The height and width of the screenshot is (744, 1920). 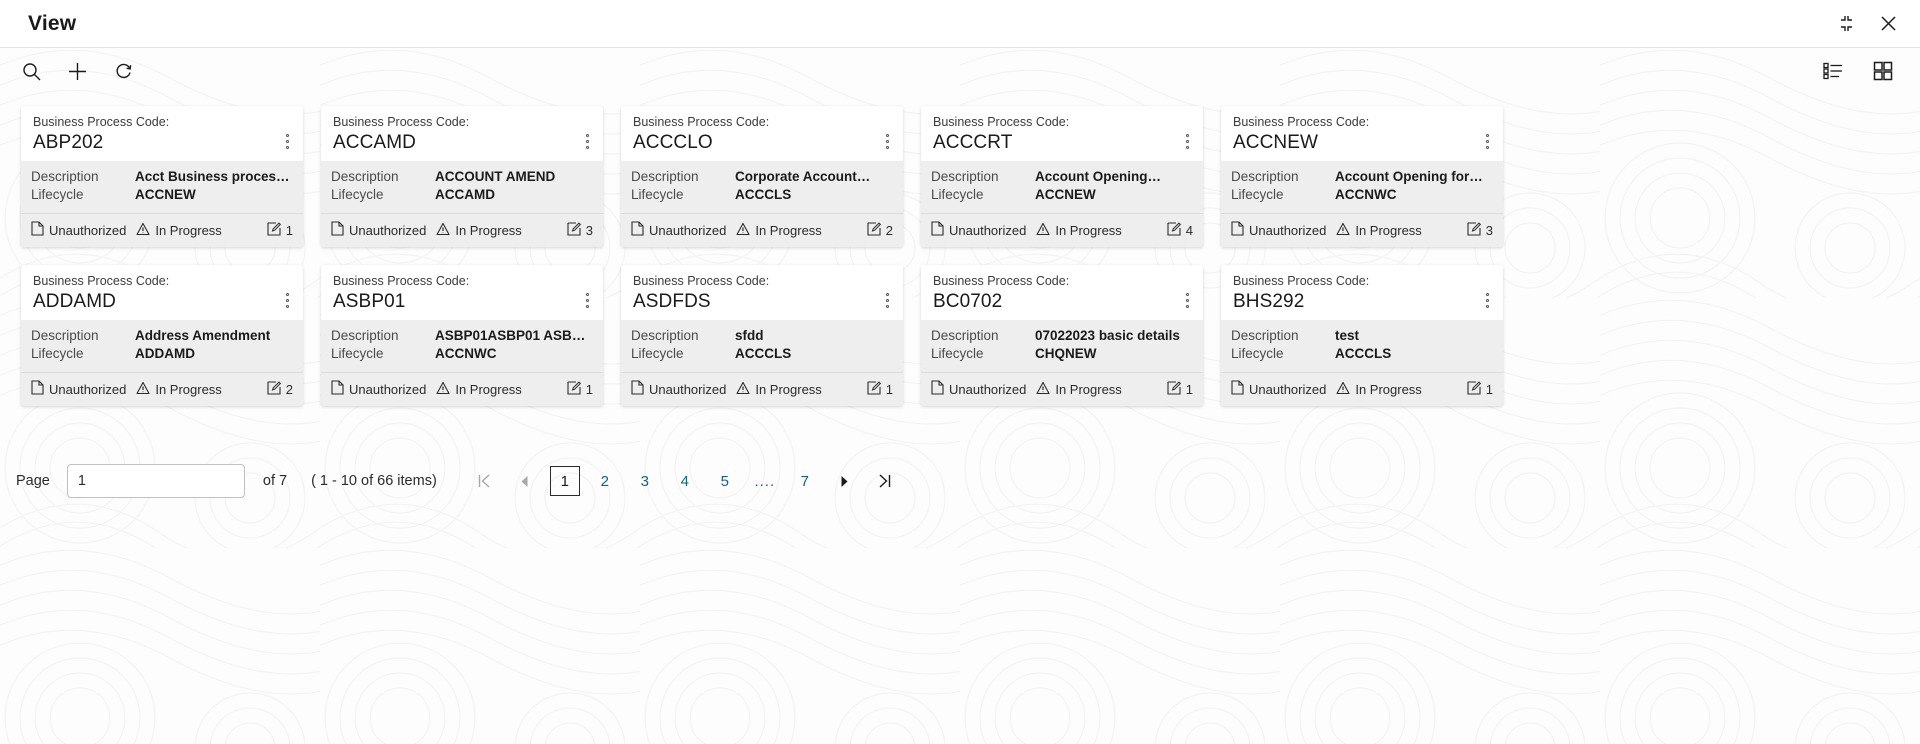 I want to click on plus-icon, so click(x=77, y=71).